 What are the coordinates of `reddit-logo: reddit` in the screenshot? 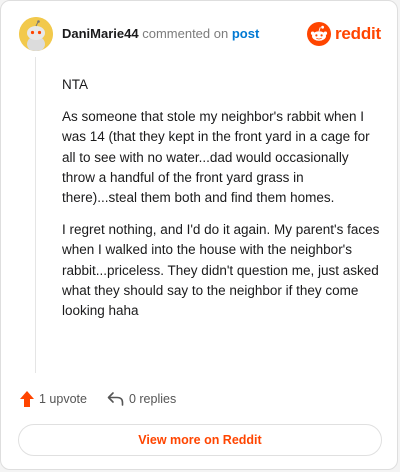 It's located at (343, 34).